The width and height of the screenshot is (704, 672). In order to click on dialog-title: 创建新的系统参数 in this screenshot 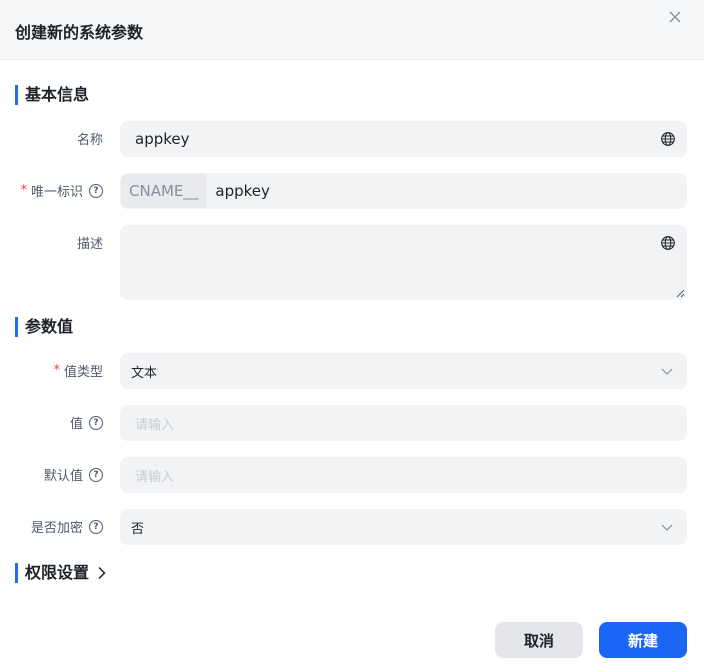, I will do `click(79, 32)`.